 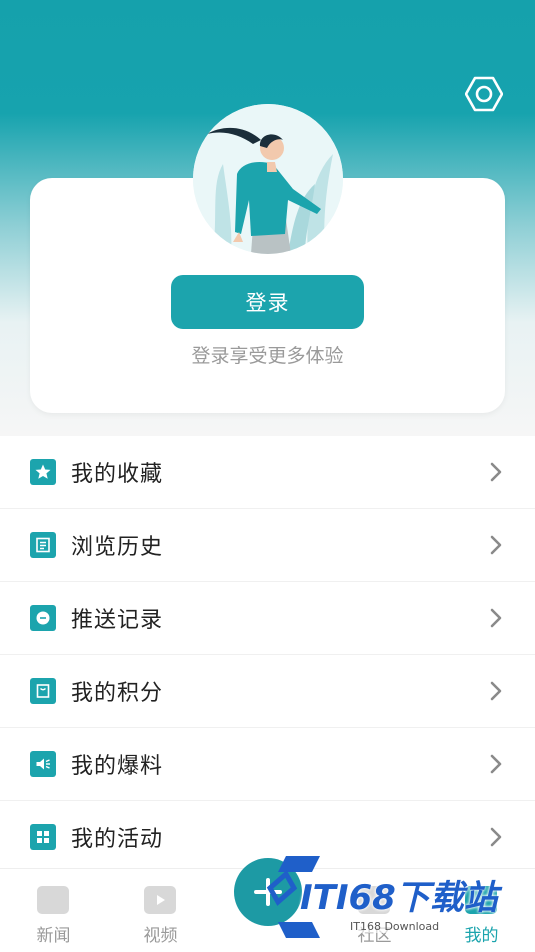 What do you see at coordinates (117, 474) in the screenshot?
I see `menu-item-label: 我的收藏` at bounding box center [117, 474].